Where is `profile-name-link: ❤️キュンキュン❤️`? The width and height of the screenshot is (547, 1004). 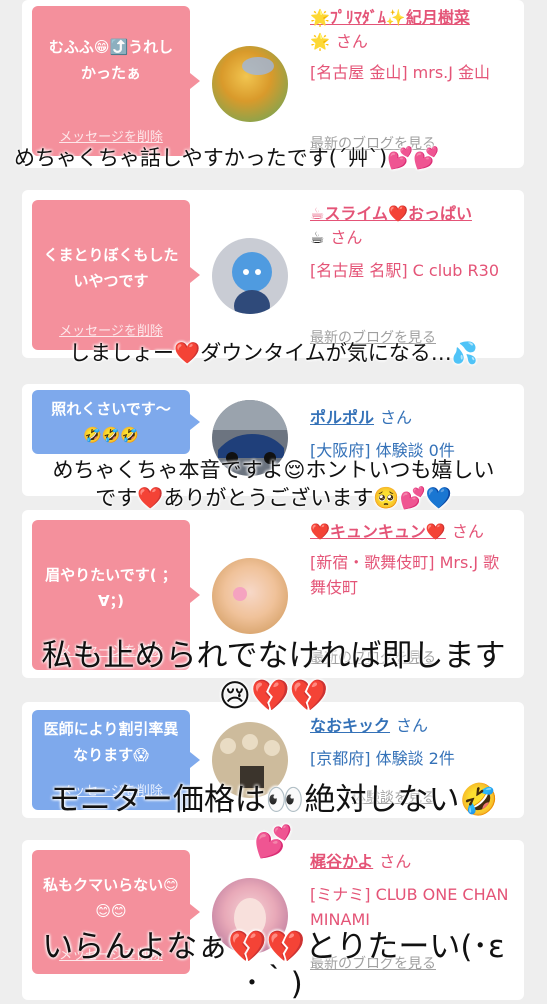 profile-name-link: ❤️キュンキュン❤️ is located at coordinates (378, 531).